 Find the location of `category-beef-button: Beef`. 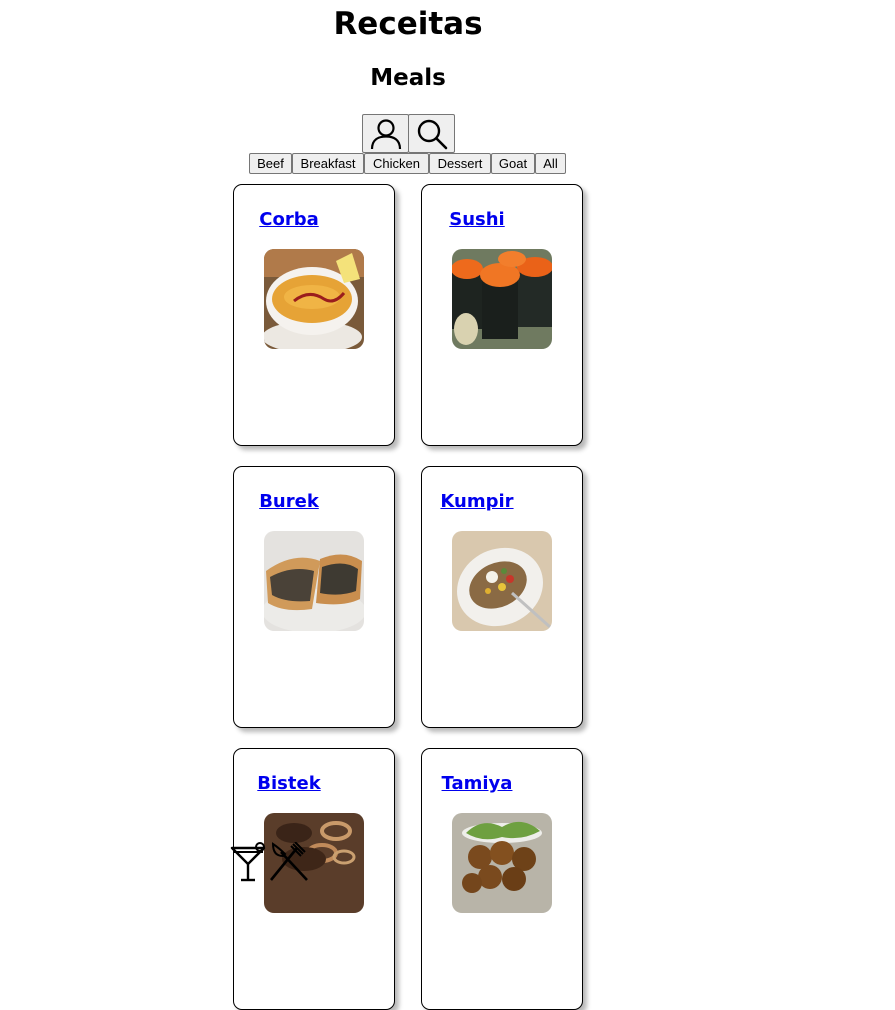

category-beef-button: Beef is located at coordinates (270, 163).